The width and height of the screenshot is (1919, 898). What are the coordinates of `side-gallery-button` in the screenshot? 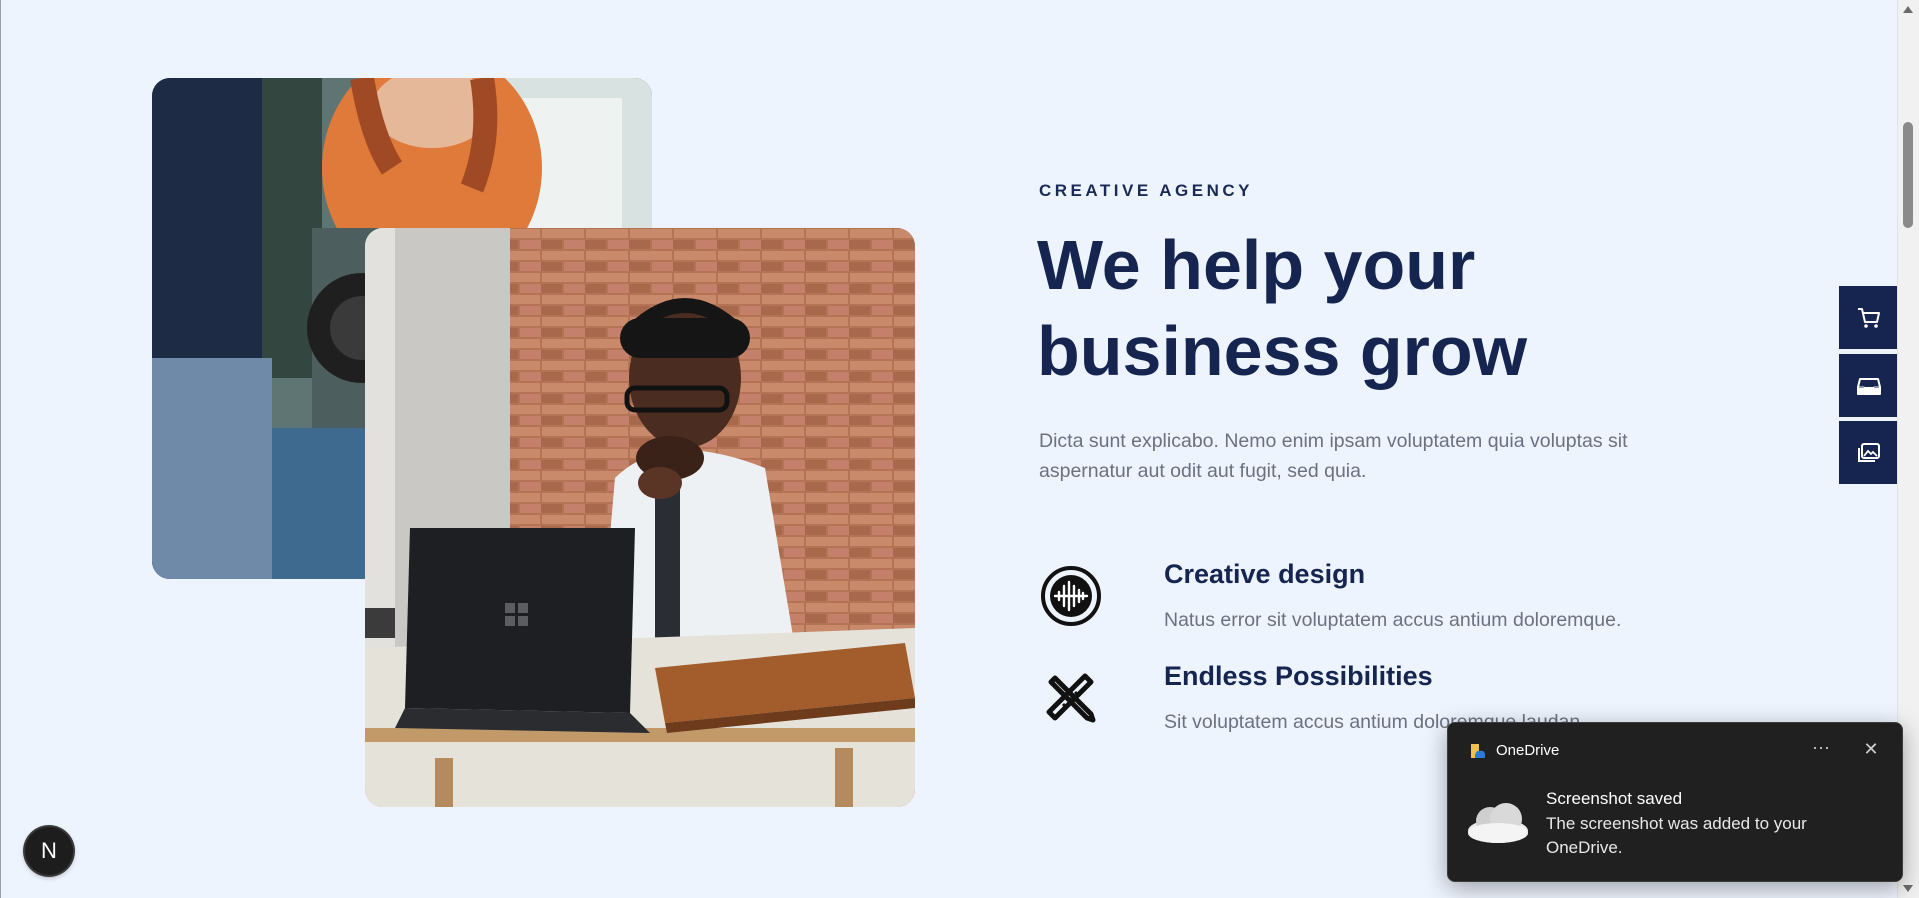 It's located at (1869, 452).